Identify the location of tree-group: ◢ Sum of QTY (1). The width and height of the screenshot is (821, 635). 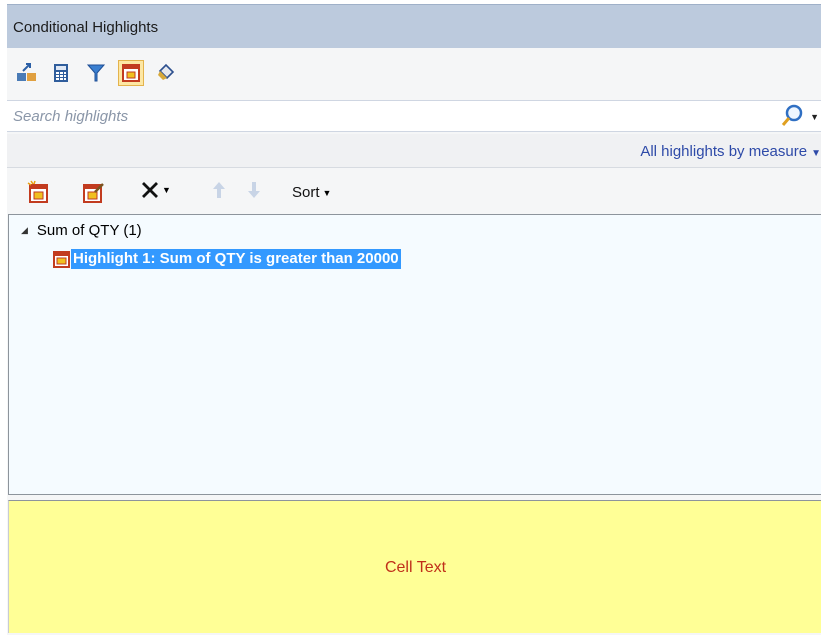
(81, 230).